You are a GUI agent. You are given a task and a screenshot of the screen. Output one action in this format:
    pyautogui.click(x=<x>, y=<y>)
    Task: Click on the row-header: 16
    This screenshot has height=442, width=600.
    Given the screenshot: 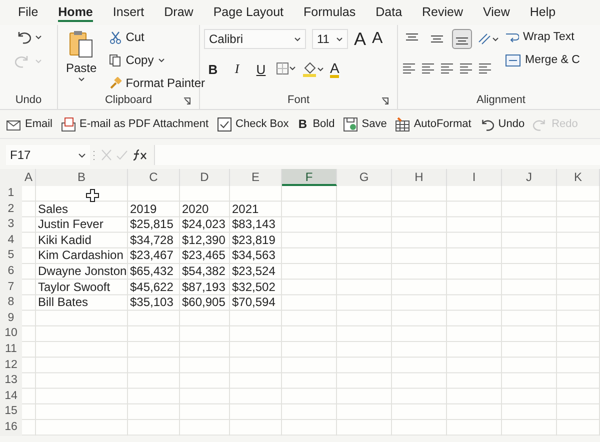 What is the action you would take?
    pyautogui.click(x=11, y=428)
    